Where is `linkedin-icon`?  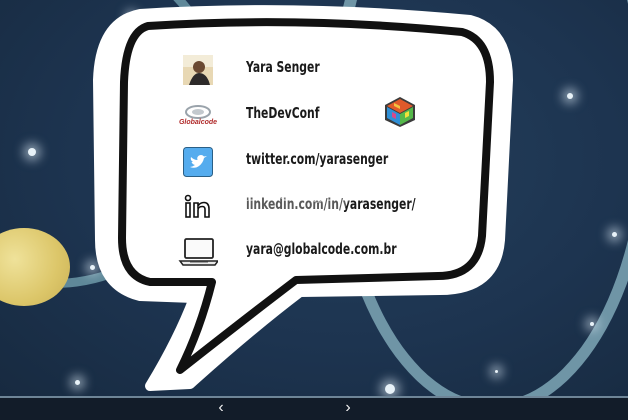
linkedin-icon is located at coordinates (198, 207).